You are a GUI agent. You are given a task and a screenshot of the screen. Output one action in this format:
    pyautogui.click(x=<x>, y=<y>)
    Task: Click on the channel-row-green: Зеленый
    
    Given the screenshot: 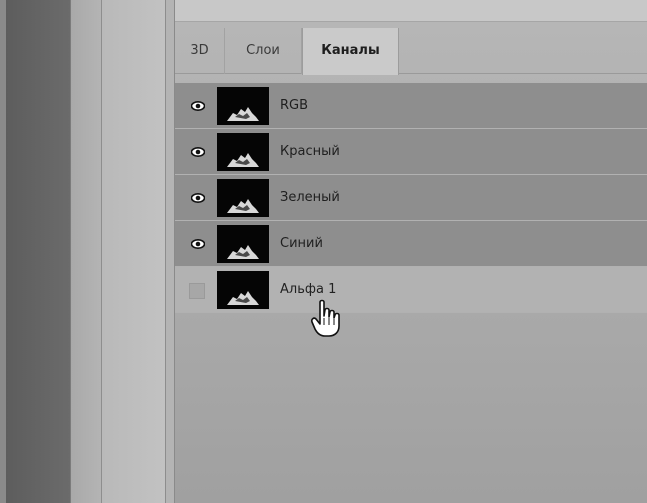 What is the action you would take?
    pyautogui.click(x=411, y=198)
    